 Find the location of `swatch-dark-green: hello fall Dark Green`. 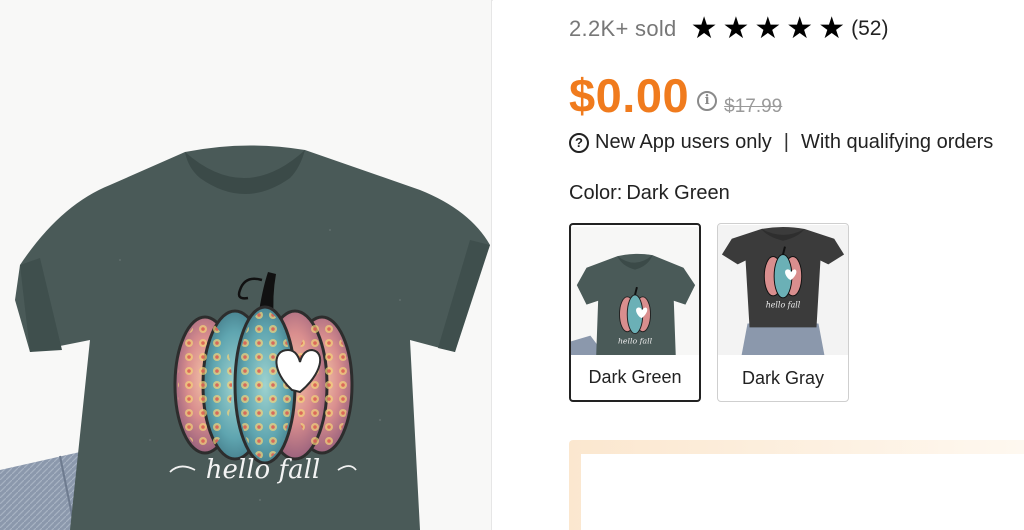

swatch-dark-green: hello fall Dark Green is located at coordinates (635, 312).